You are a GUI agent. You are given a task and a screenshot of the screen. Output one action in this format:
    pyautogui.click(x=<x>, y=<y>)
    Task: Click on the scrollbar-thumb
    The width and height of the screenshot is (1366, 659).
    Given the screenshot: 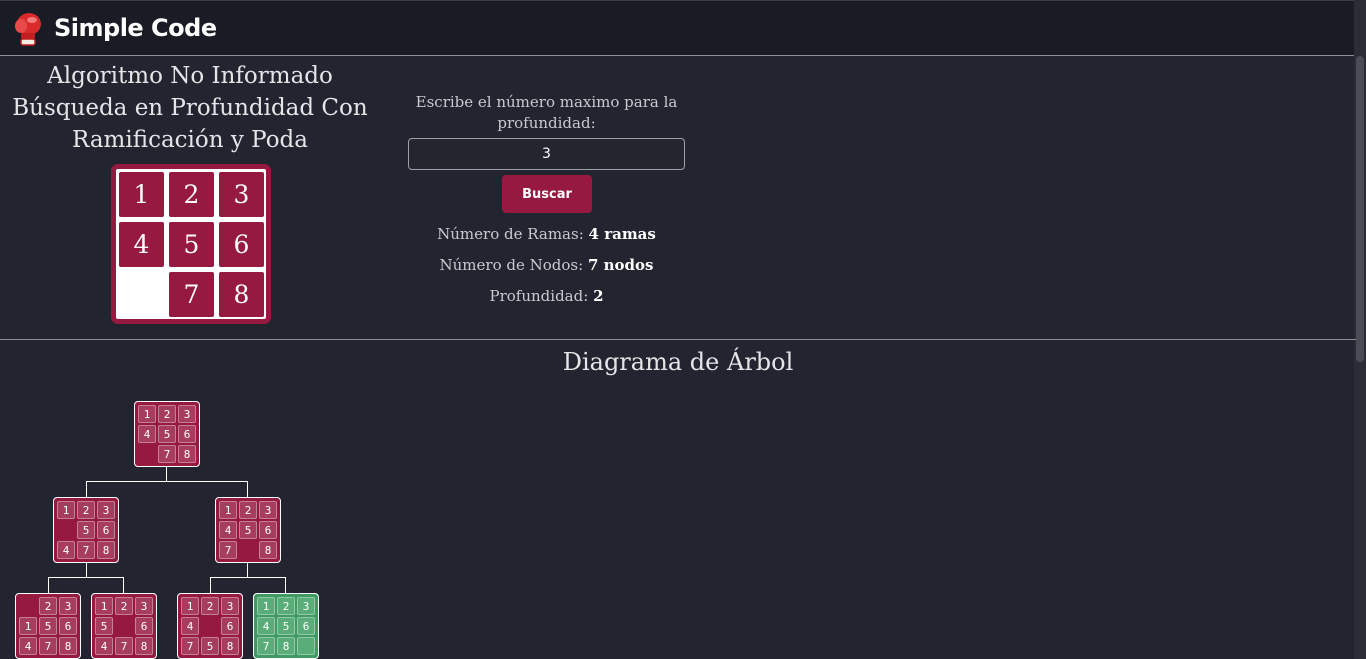 What is the action you would take?
    pyautogui.click(x=1360, y=209)
    